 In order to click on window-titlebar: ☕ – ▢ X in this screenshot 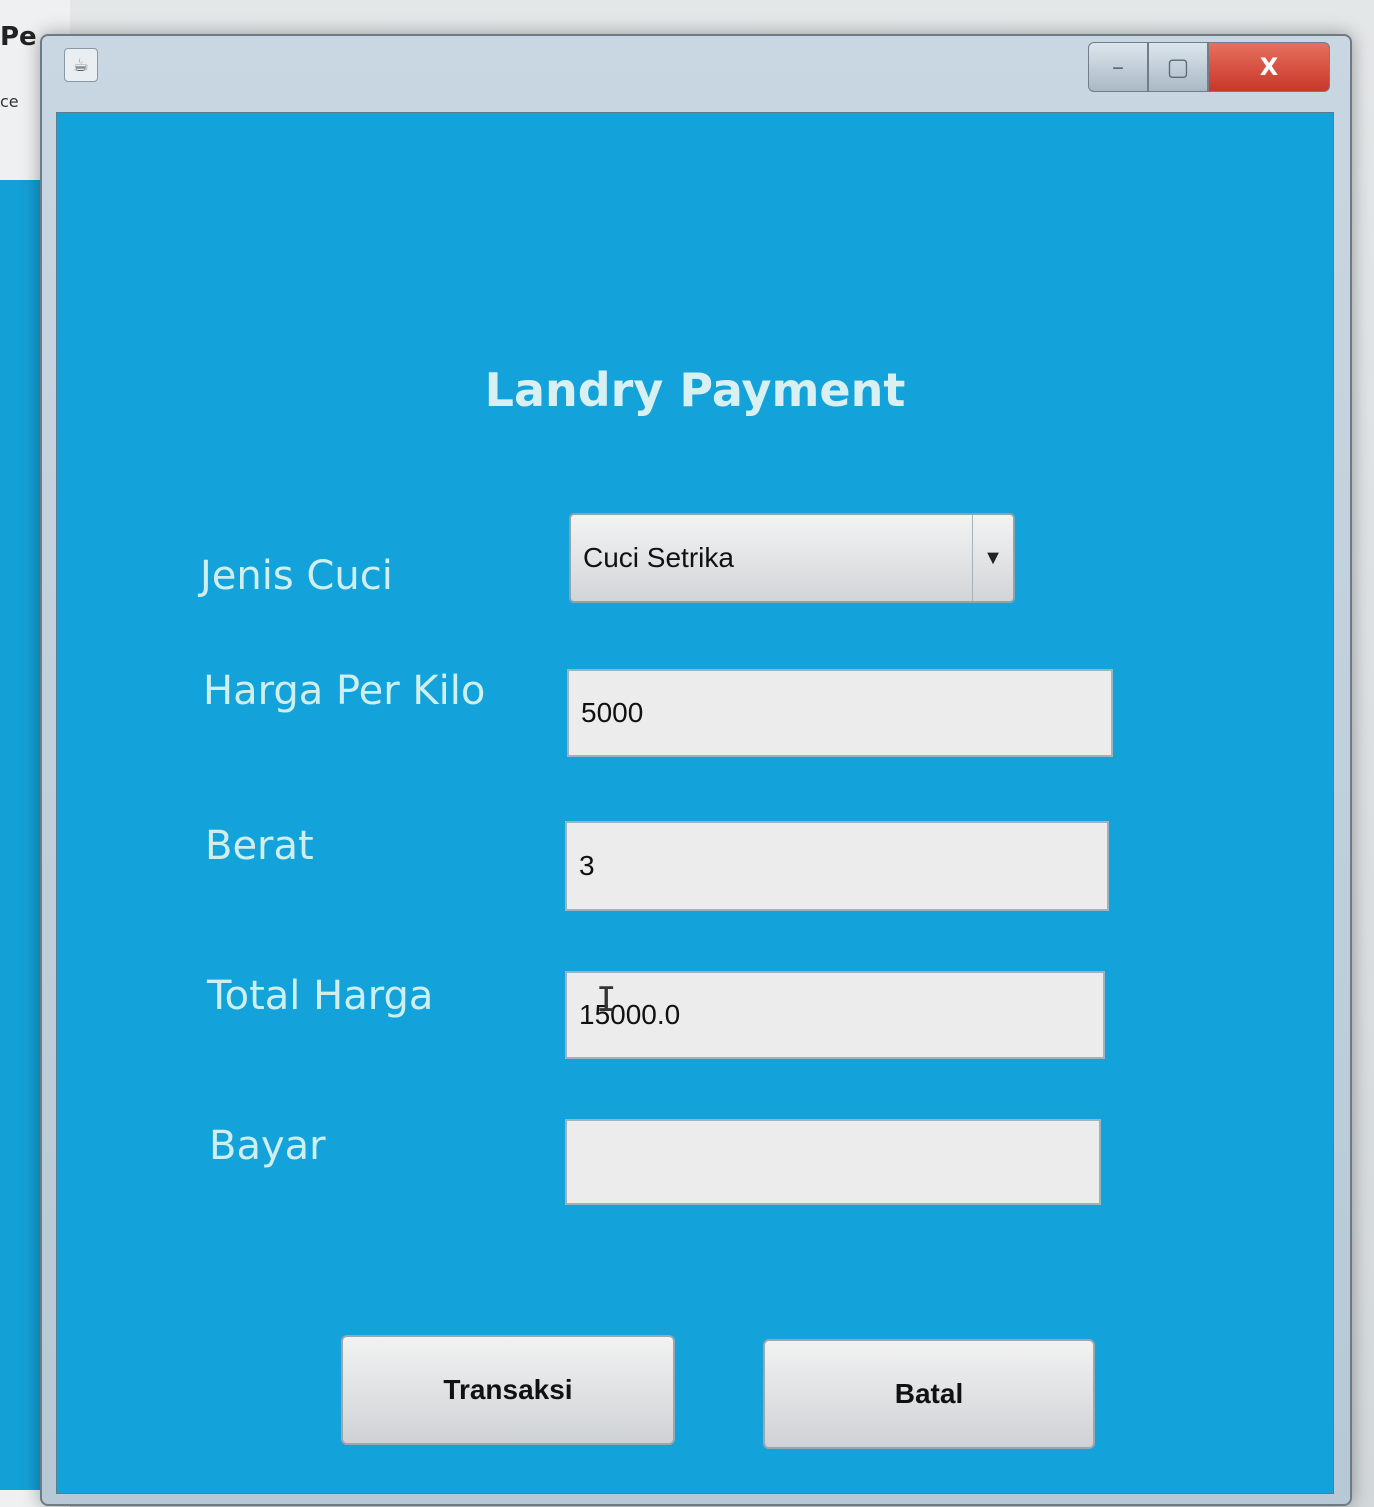, I will do `click(696, 75)`.